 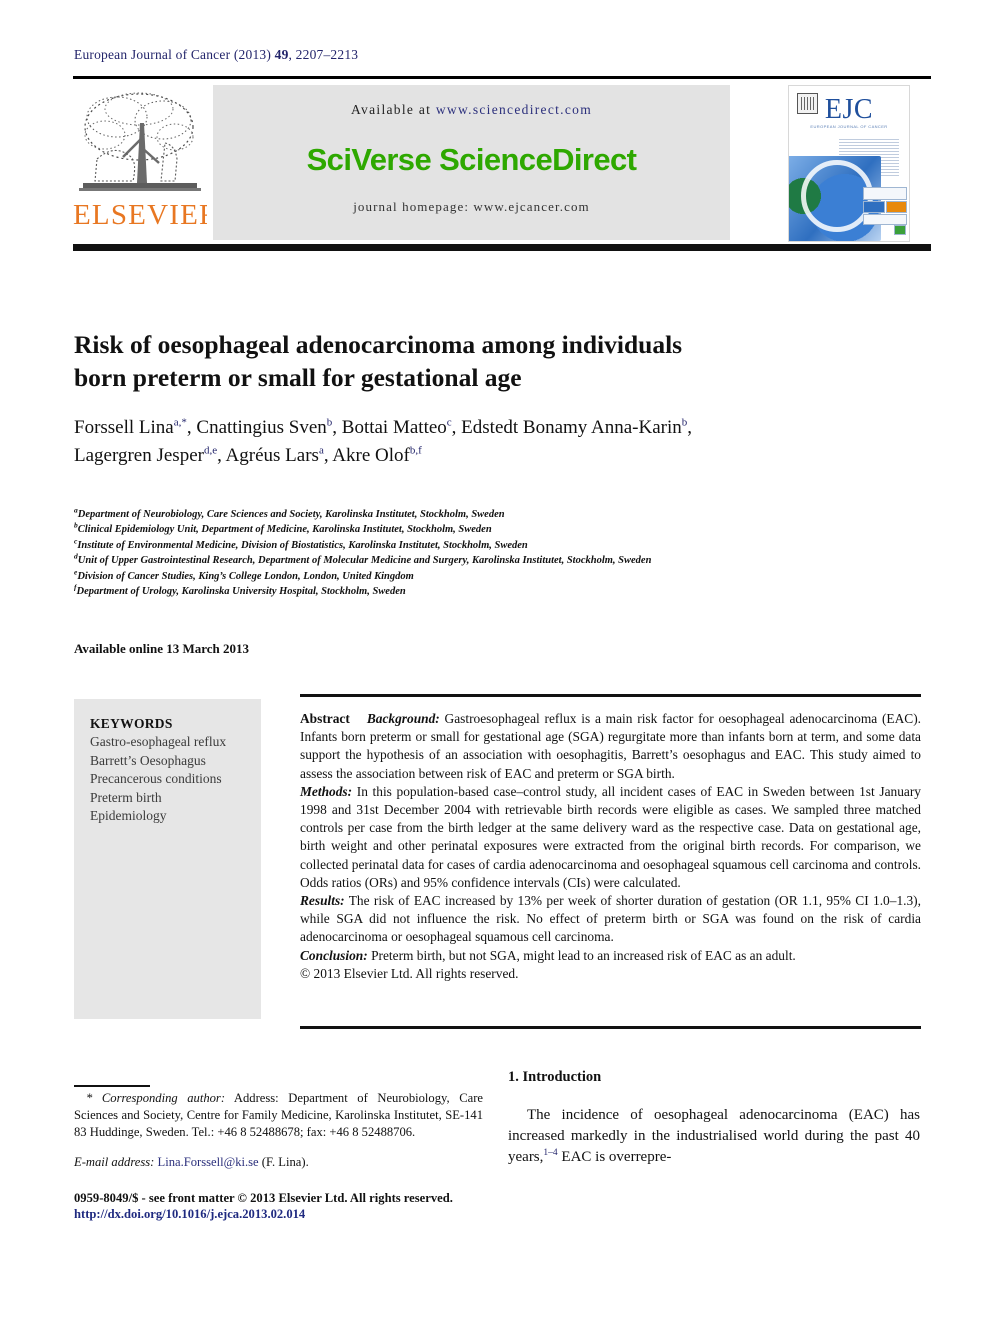 I want to click on journal-homepage-line: journal homepage: www.ejcancer.com, so click(x=471, y=207).